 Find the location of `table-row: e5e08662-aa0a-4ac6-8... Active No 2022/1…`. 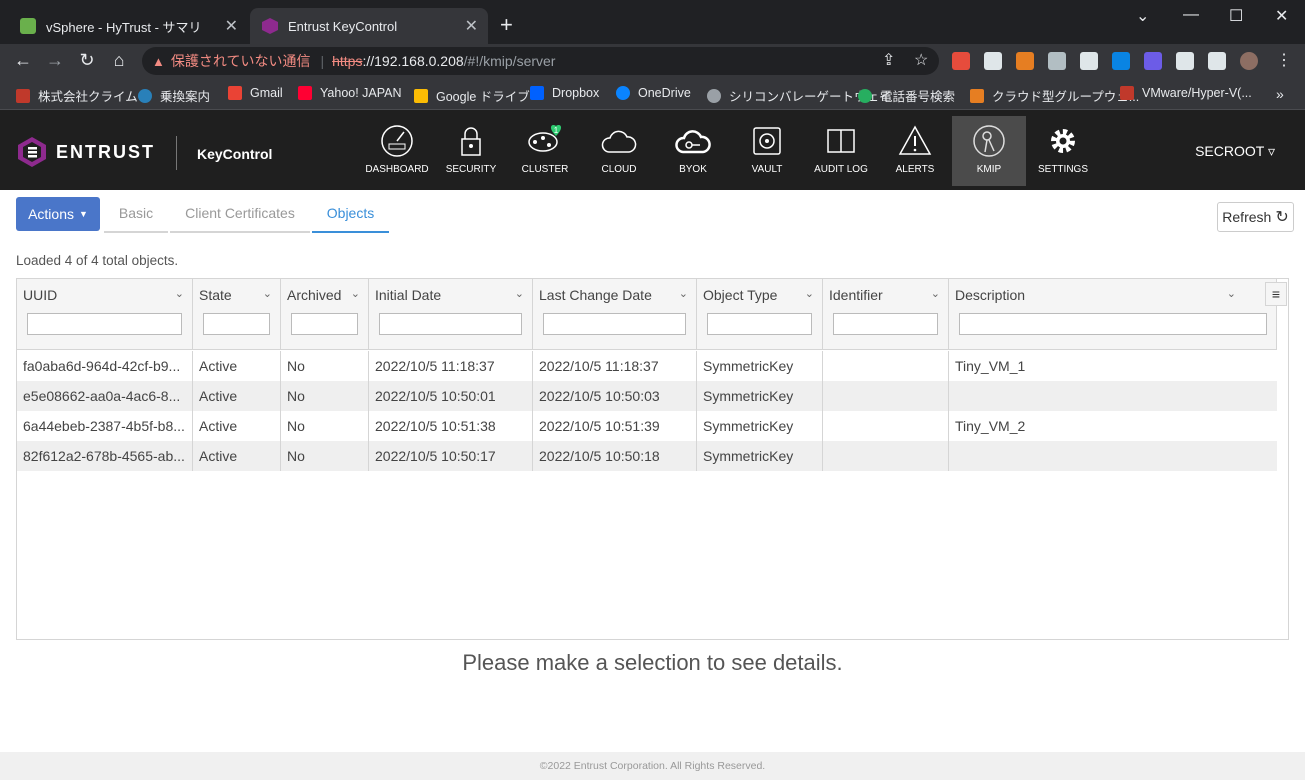

table-row: e5e08662-aa0a-4ac6-8... Active No 2022/1… is located at coordinates (647, 396).